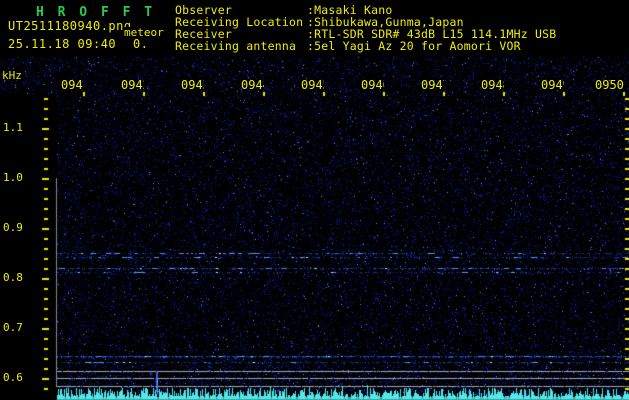 Image resolution: width=629 pixels, height=400 pixels. What do you see at coordinates (414, 46) in the screenshot?
I see `info-value-antenna: :5el Yagi Az 20 for Aomori VOR` at bounding box center [414, 46].